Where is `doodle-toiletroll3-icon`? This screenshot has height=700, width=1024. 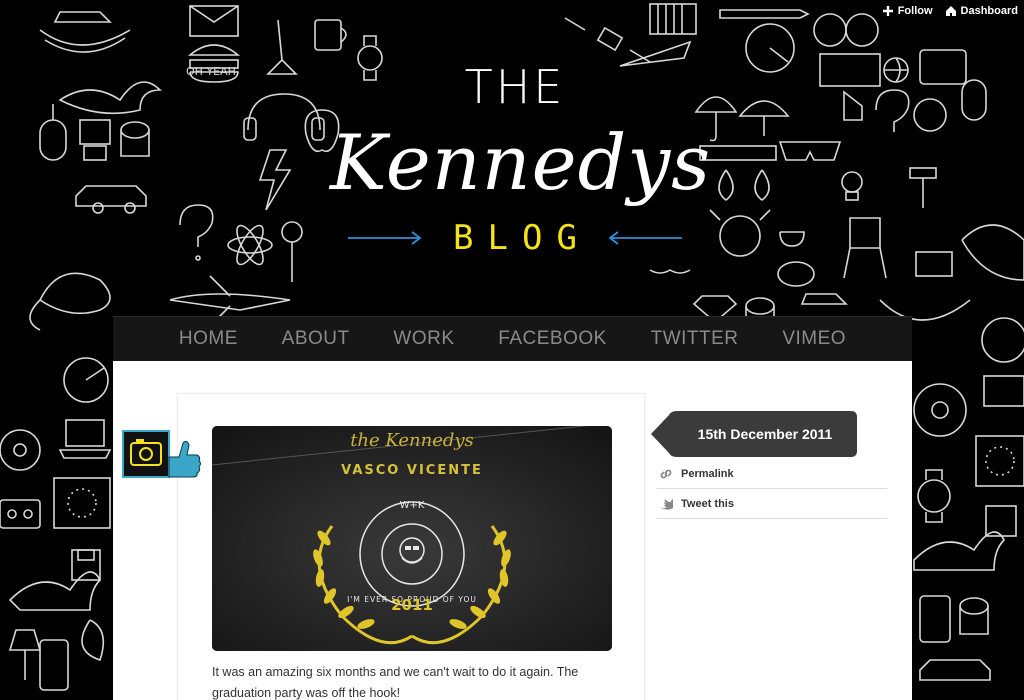
doodle-toiletroll3-icon is located at coordinates (974, 616).